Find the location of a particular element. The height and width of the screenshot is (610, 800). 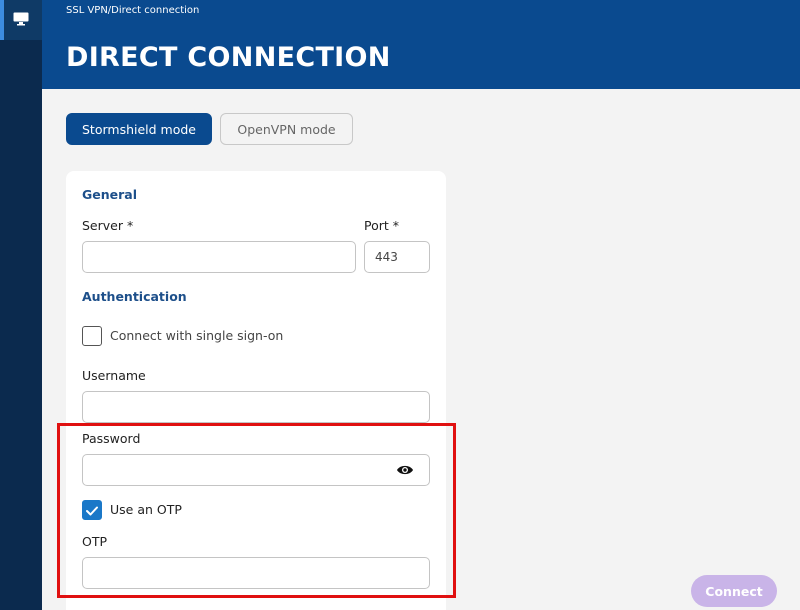

sso-checkbox is located at coordinates (92, 336).